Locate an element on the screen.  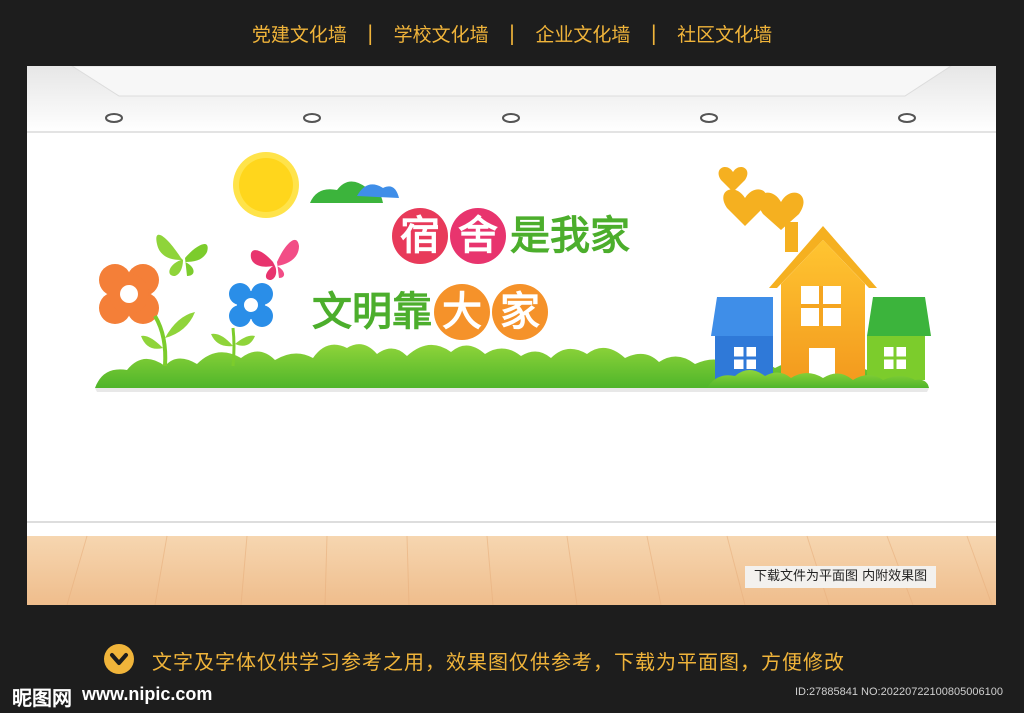
image-id: ID:27885841 NO:20220722100805006100 is located at coordinates (899, 692).